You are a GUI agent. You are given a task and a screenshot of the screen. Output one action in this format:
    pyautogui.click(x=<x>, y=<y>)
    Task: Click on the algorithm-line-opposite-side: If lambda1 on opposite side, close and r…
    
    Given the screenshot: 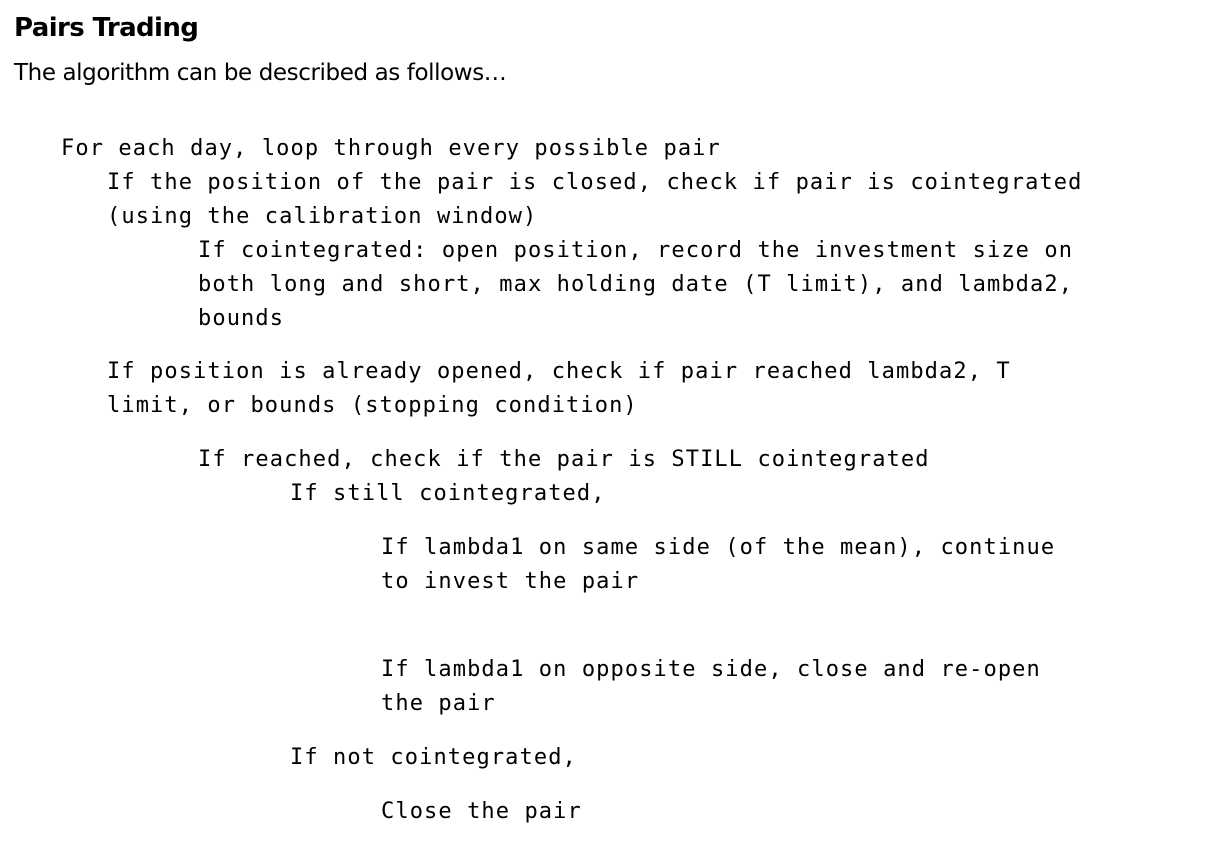 What is the action you would take?
    pyautogui.click(x=711, y=669)
    